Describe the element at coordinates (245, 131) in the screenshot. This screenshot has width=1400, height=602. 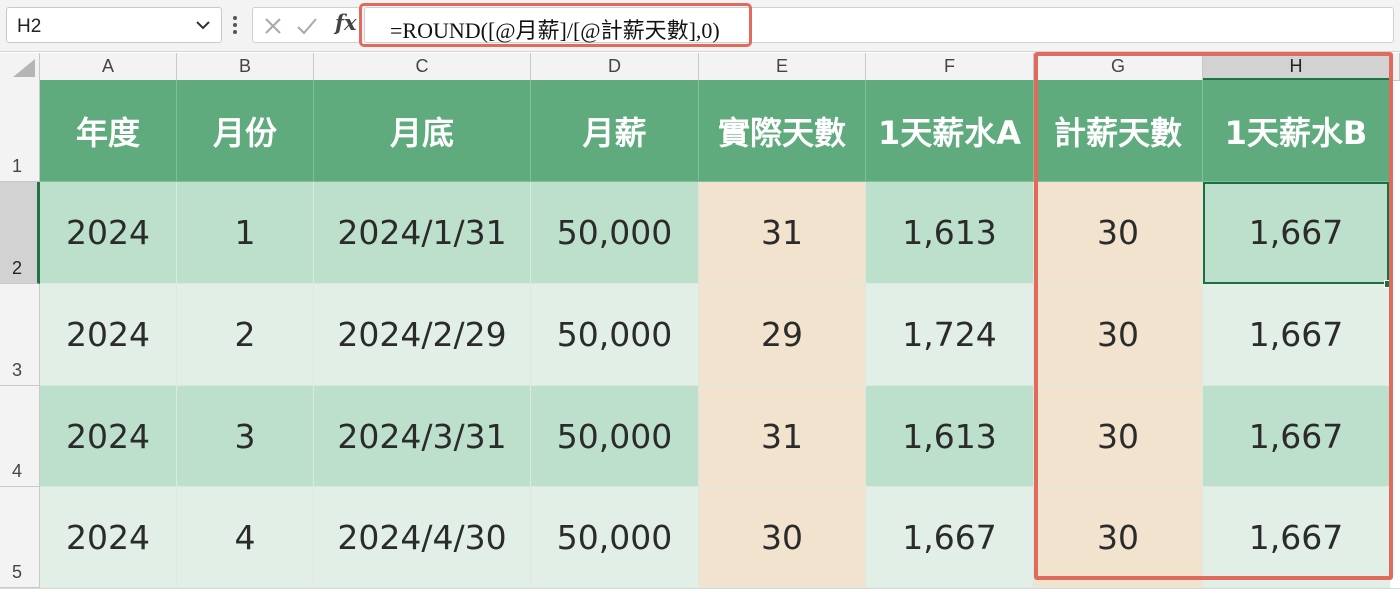
I see `table-header-cell-b1: 月份` at that location.